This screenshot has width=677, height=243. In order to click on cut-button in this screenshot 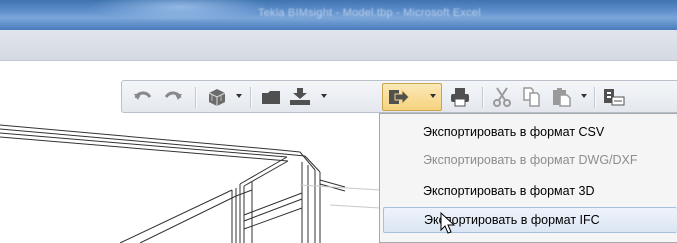, I will do `click(502, 97)`.